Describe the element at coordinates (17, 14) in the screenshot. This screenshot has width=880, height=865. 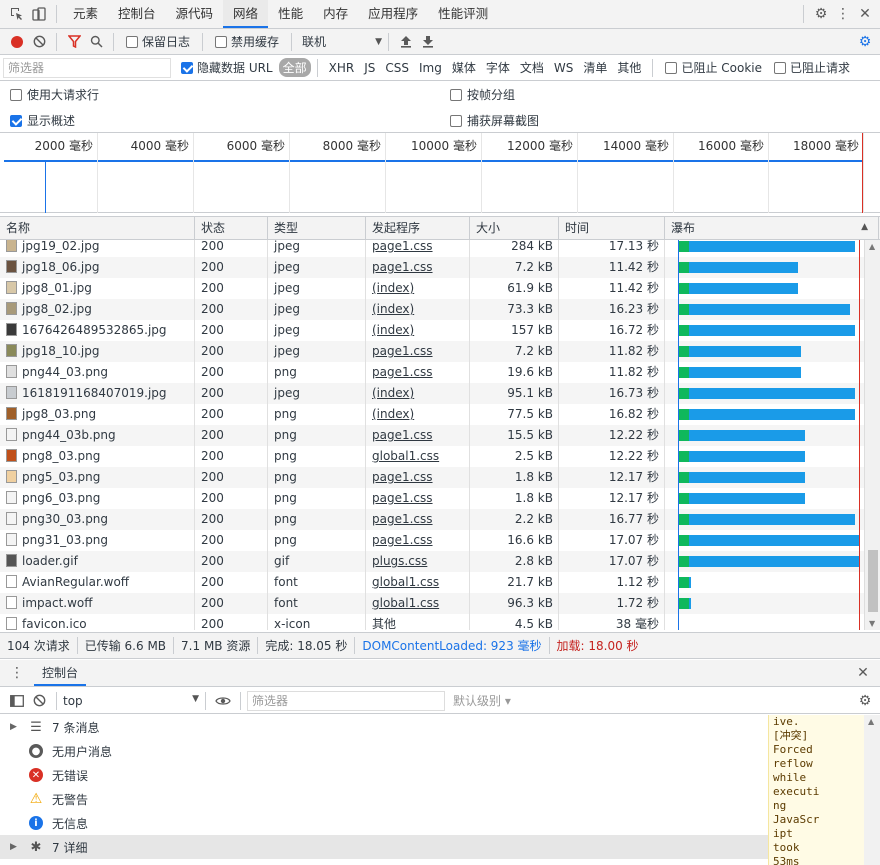
I see `inspect-element-icon` at that location.